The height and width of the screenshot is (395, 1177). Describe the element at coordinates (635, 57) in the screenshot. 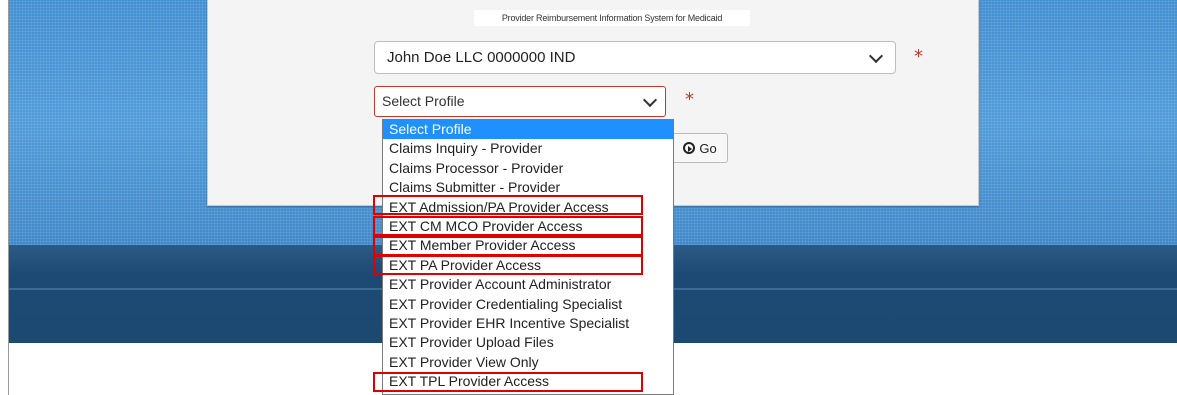

I see `provider-select: John Doe LLC 0000000 IND` at that location.